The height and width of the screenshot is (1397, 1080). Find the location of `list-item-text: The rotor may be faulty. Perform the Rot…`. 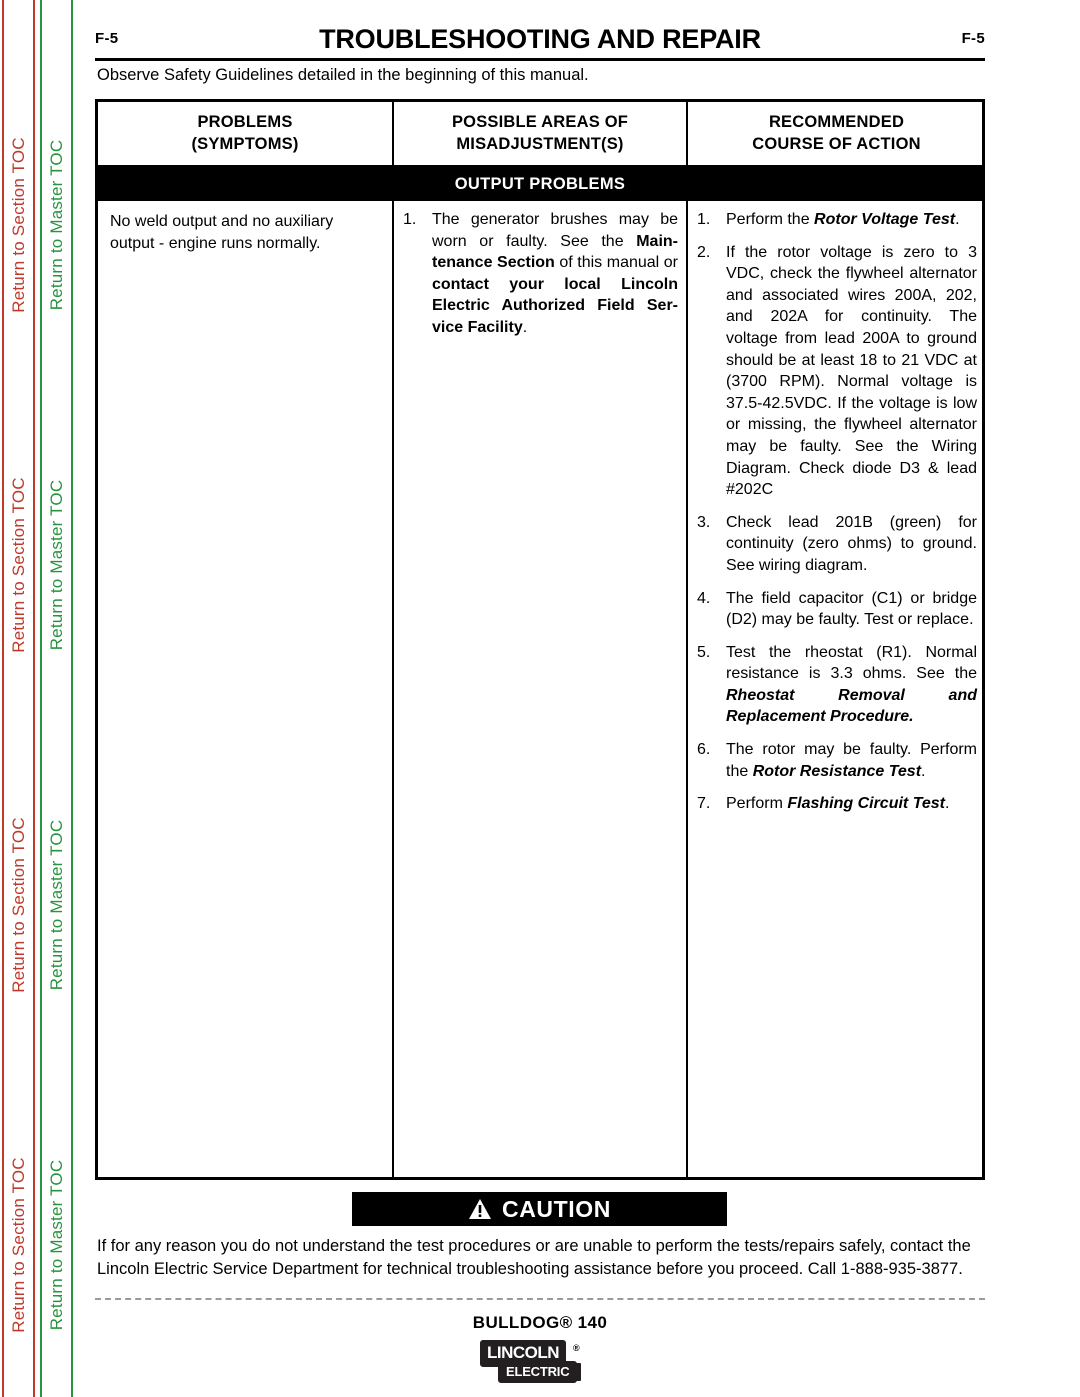

list-item-text: The rotor may be faulty. Perform the Rot… is located at coordinates (851, 760).